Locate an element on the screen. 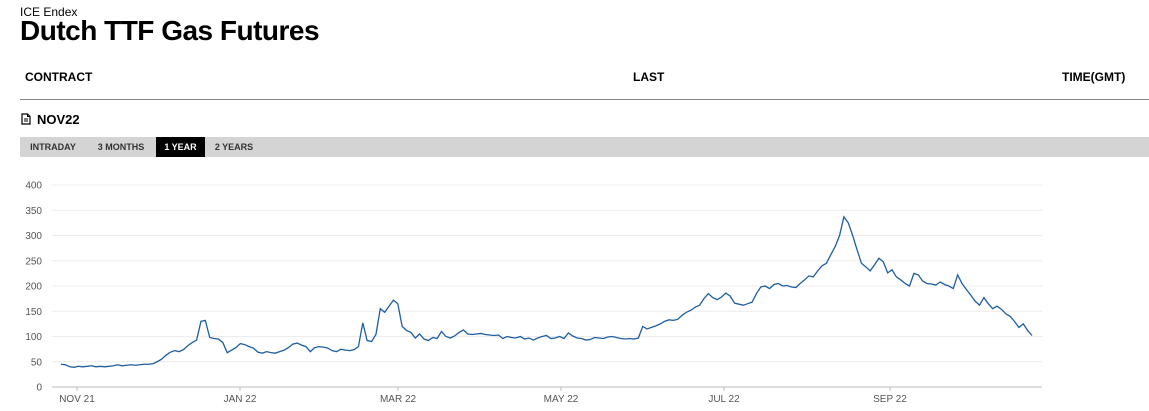  contract-row: NOV22 is located at coordinates (50, 119).